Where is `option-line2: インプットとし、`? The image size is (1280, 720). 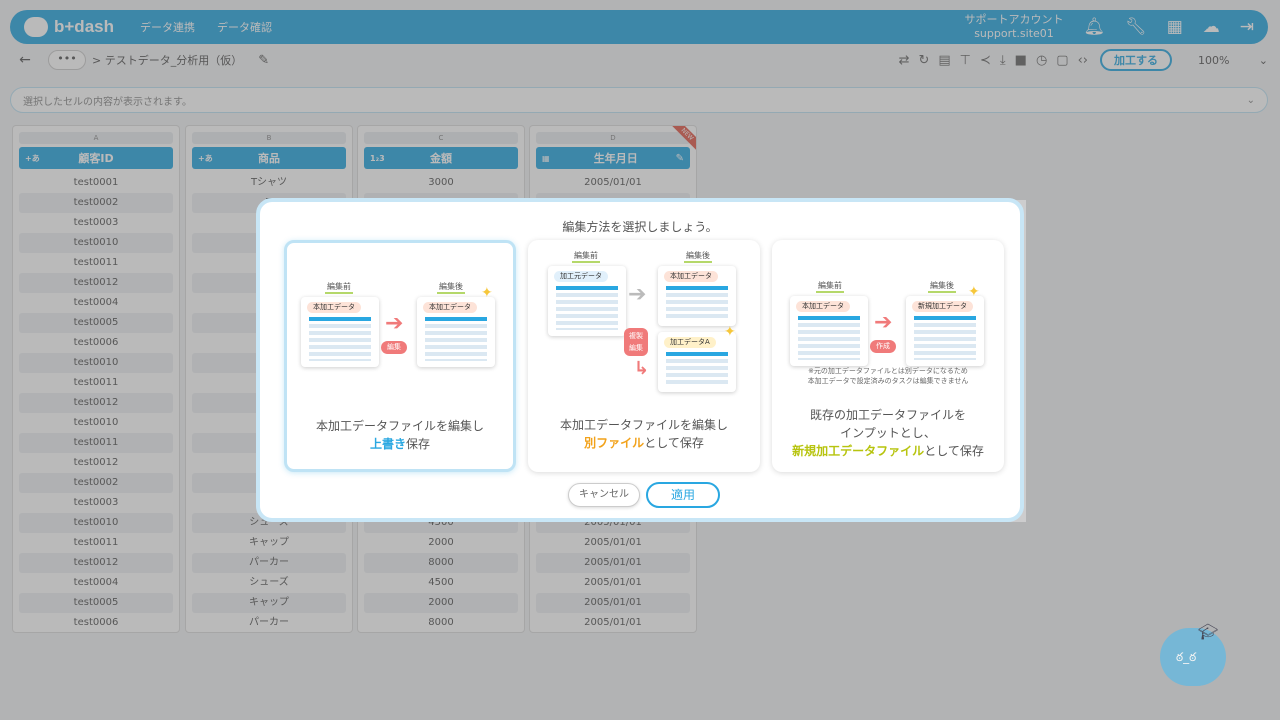
option-line2: インプットとし、 is located at coordinates (888, 433).